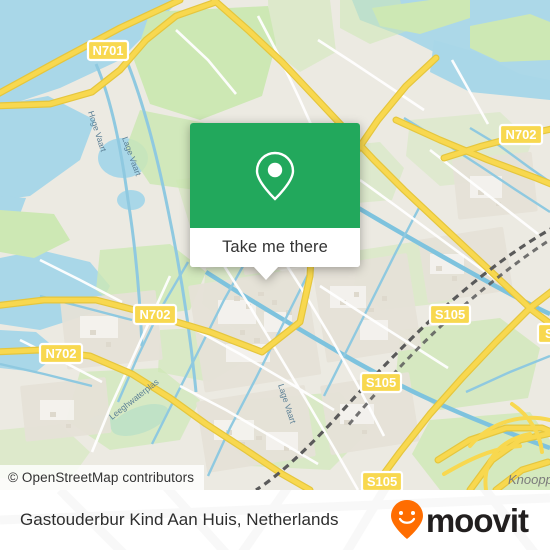  I want to click on popup-hero, so click(275, 175).